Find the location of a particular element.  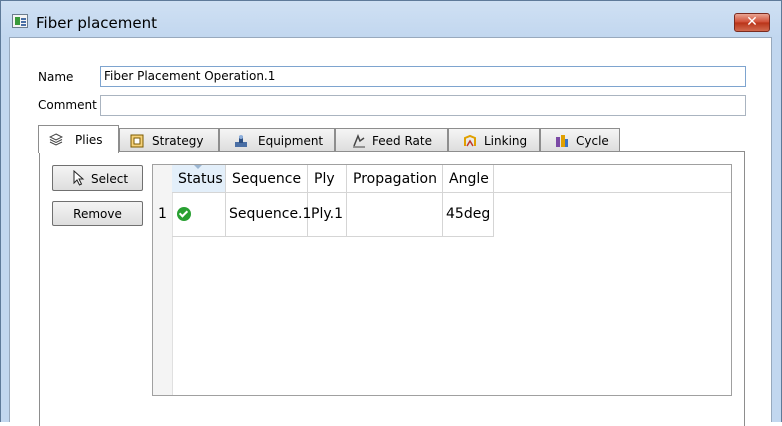

select-button-label: Select is located at coordinates (110, 179).